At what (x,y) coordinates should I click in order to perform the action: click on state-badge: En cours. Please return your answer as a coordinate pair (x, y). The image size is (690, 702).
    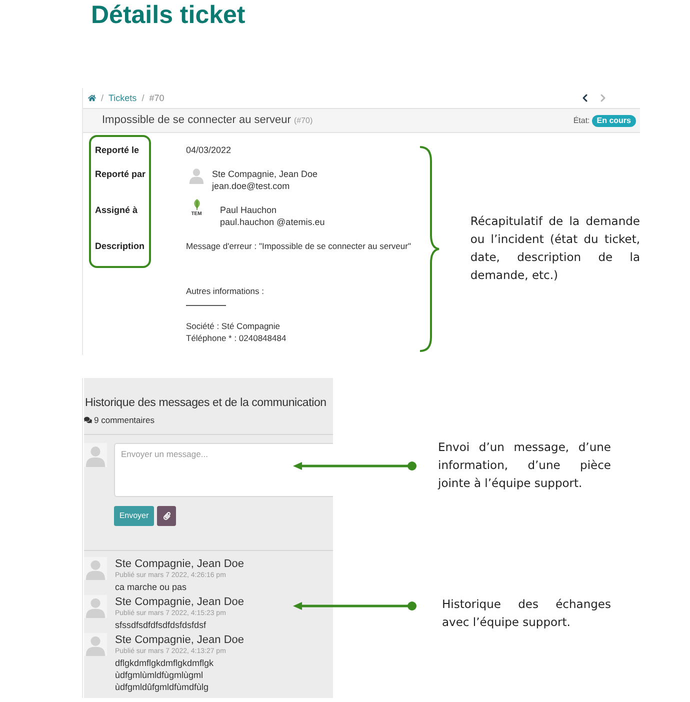
    Looking at the image, I should click on (614, 120).